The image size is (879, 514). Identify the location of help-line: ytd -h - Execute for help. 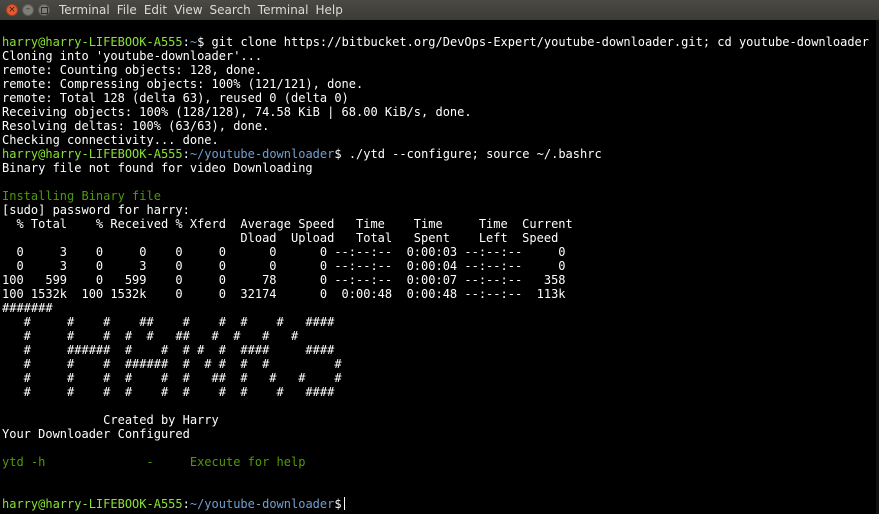
(154, 462).